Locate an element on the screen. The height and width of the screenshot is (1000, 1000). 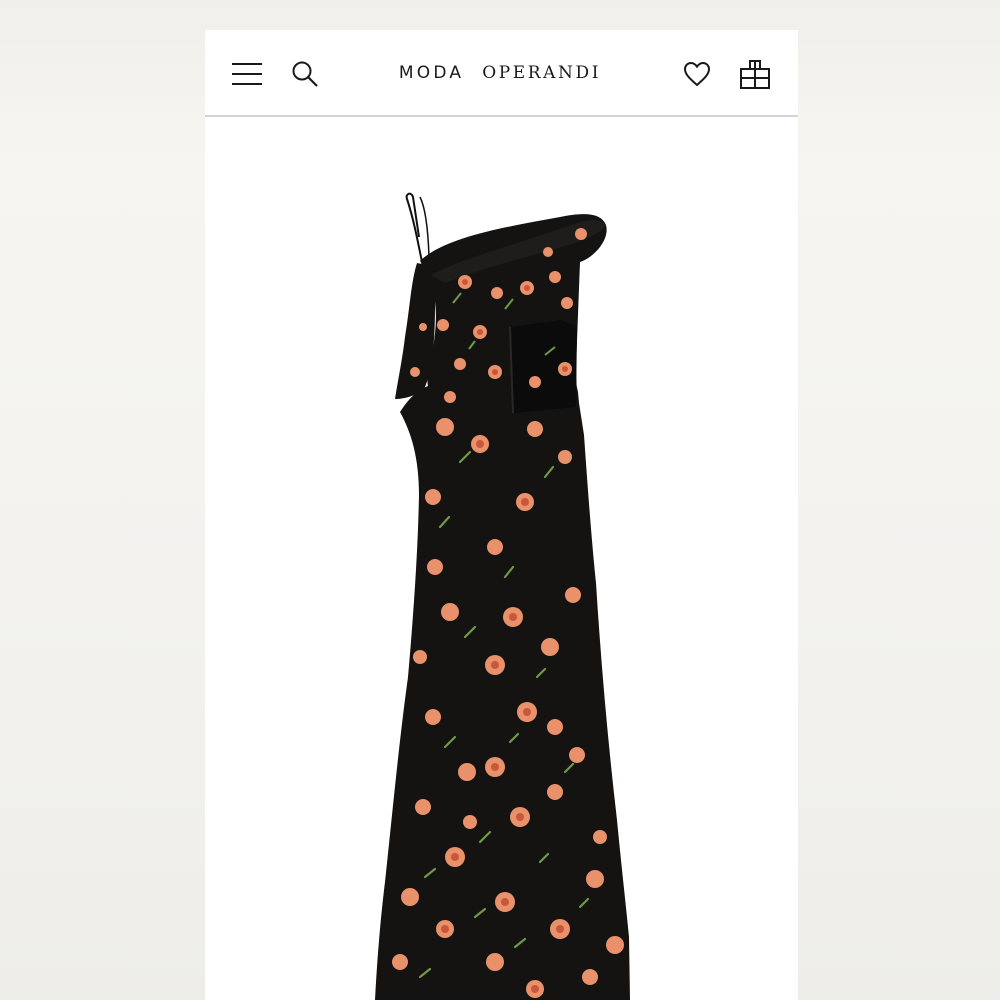
shopping-bag-button is located at coordinates (755, 74).